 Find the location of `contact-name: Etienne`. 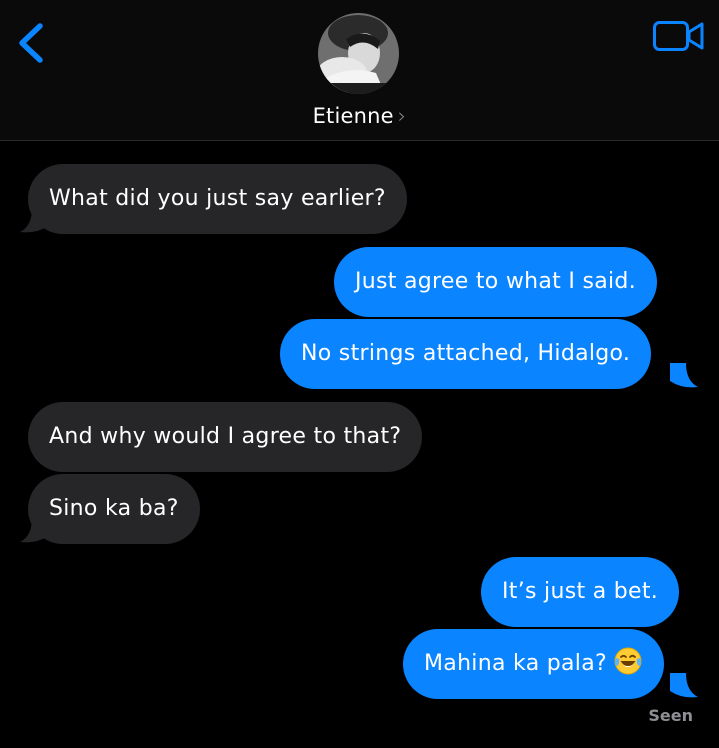

contact-name: Etienne is located at coordinates (353, 116).